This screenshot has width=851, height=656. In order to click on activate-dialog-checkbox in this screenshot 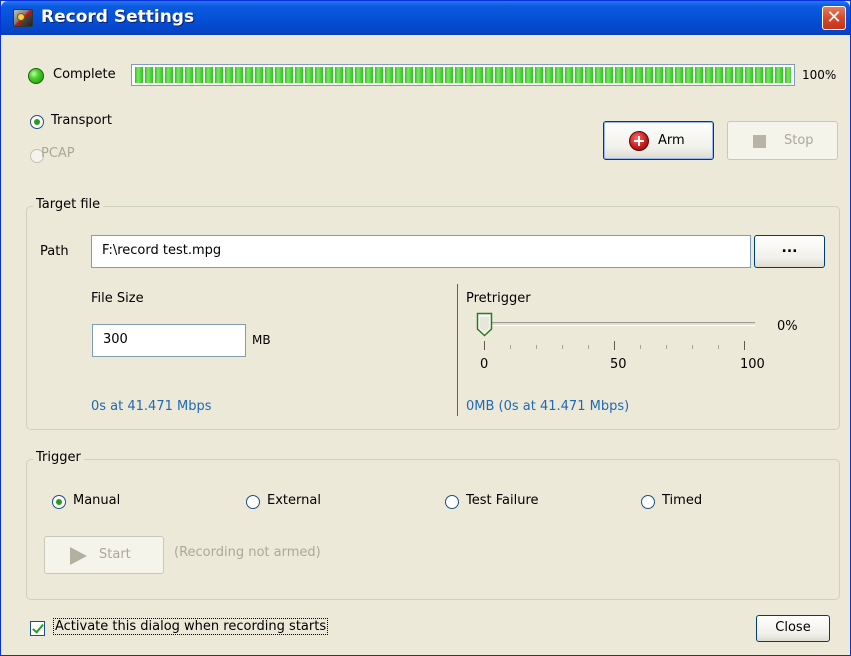, I will do `click(37, 628)`.